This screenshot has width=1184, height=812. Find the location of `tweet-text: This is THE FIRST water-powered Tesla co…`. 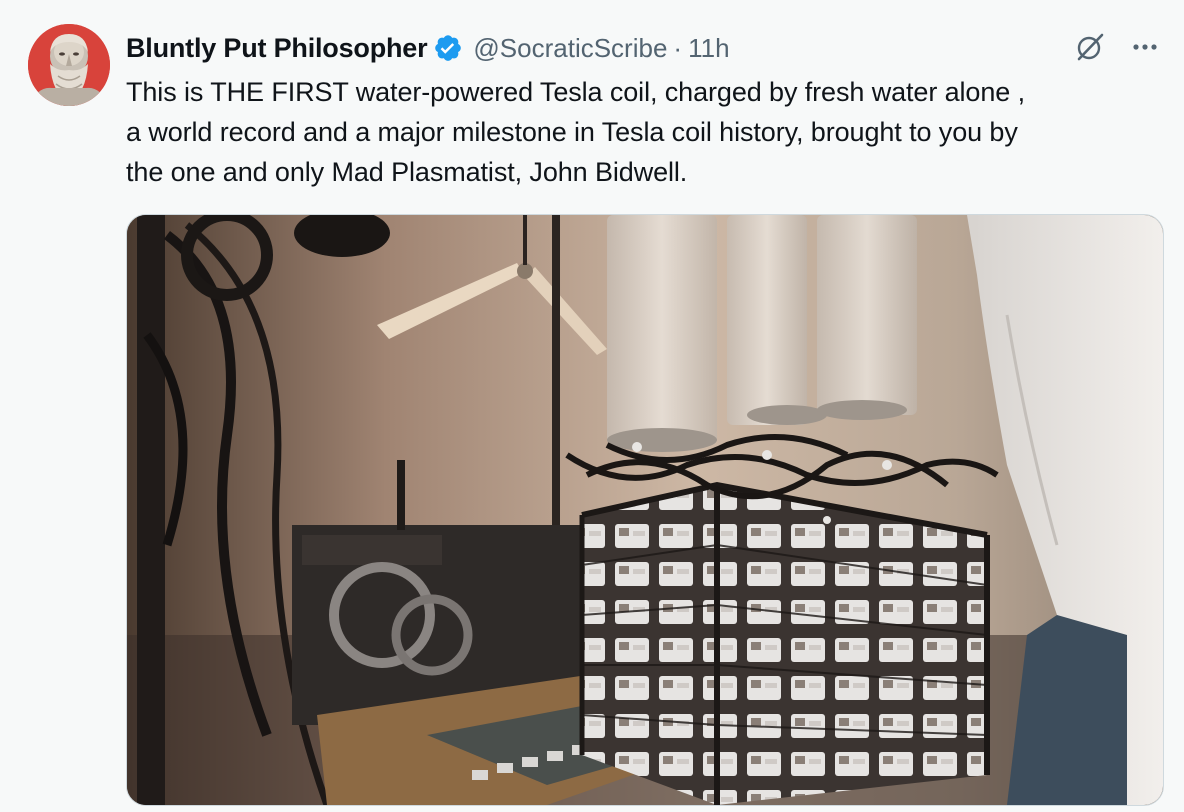

tweet-text: This is THE FIRST water-powered Tesla co… is located at coordinates (646, 132).